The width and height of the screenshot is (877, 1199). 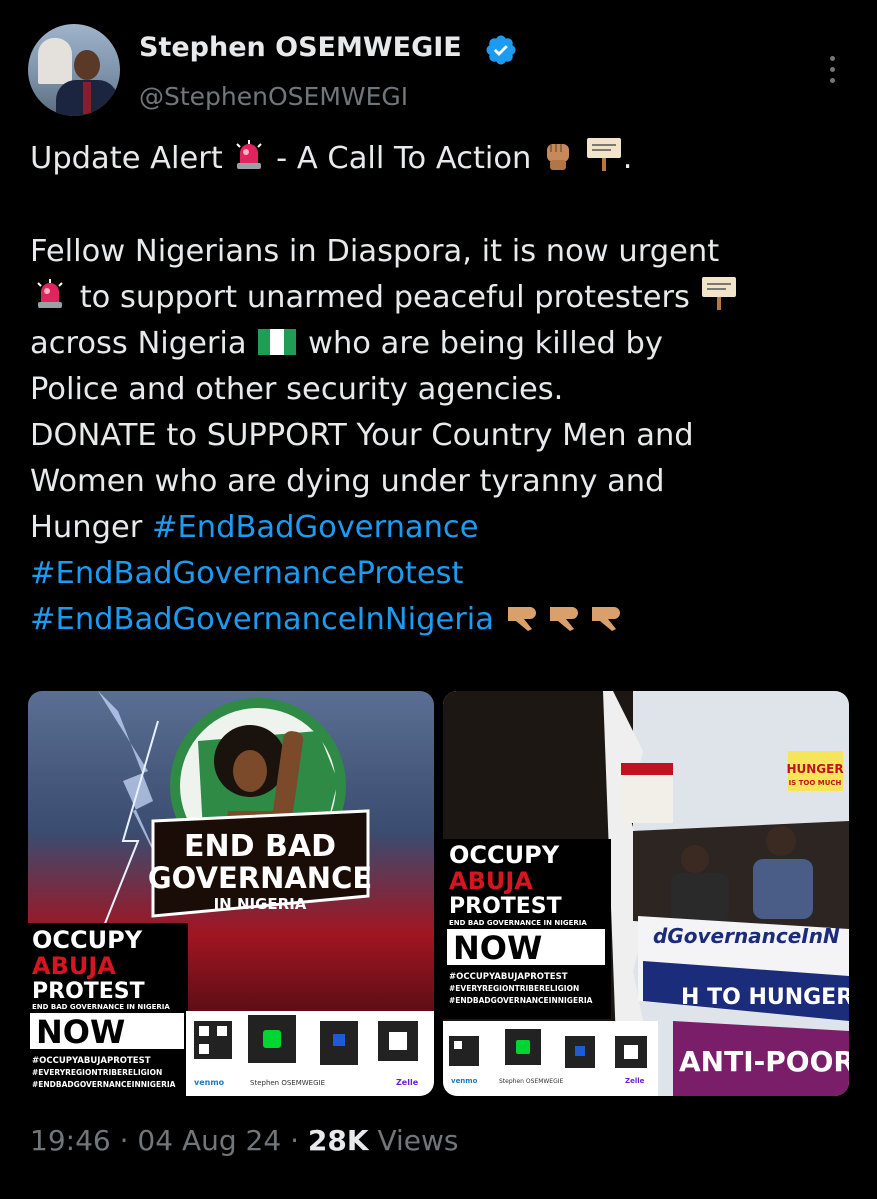 I want to click on avatar, so click(x=74, y=70).